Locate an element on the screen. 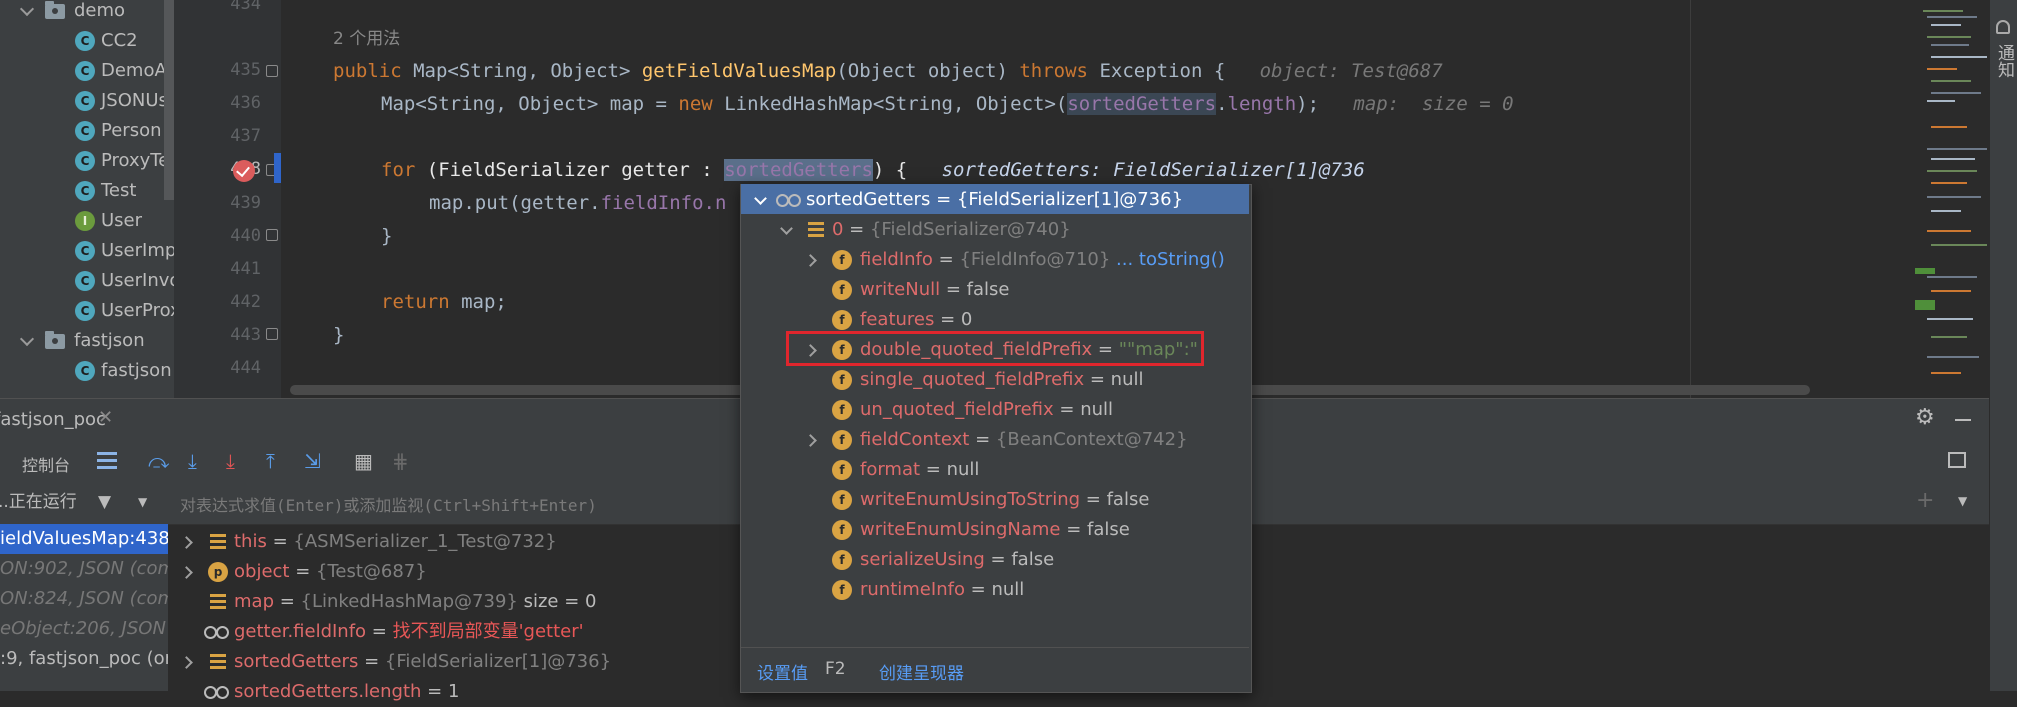 The image size is (2017, 707). run-to-cursor-icon: ⇲ is located at coordinates (312, 461).